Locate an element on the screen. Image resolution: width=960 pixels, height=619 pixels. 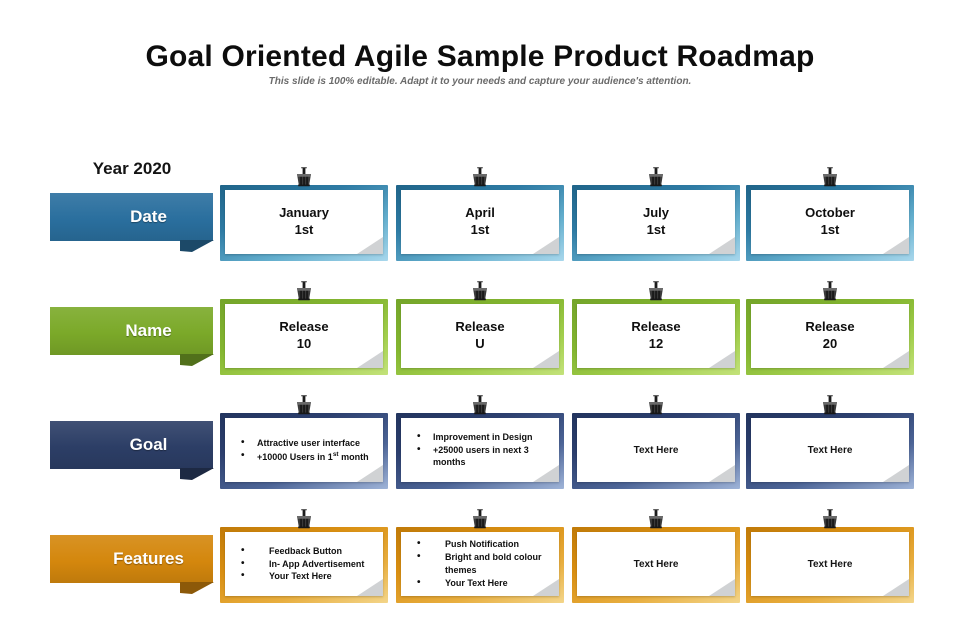
card-text: January 1st is located at coordinates (304, 222).